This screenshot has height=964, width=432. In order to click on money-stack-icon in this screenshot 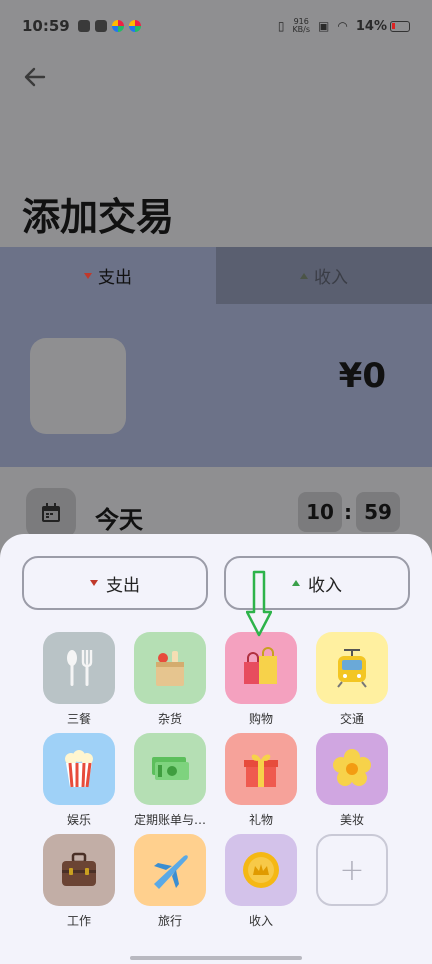, I will do `click(170, 769)`.